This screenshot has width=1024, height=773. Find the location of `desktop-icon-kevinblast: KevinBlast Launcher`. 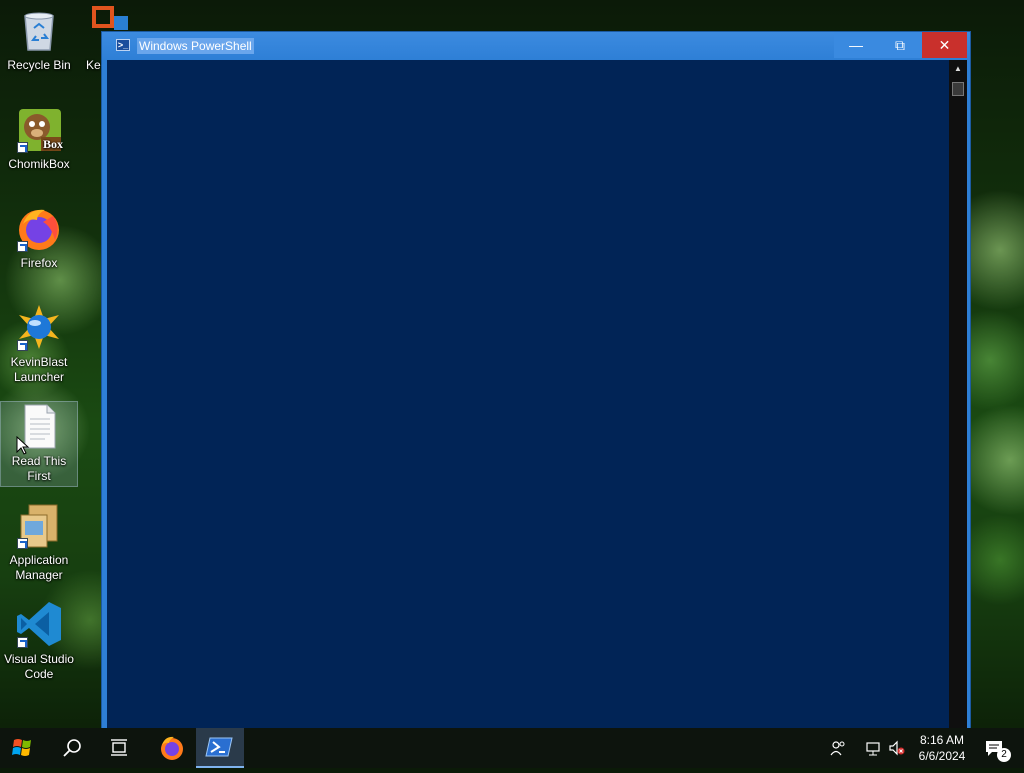

desktop-icon-kevinblast: KevinBlast Launcher is located at coordinates (39, 344).